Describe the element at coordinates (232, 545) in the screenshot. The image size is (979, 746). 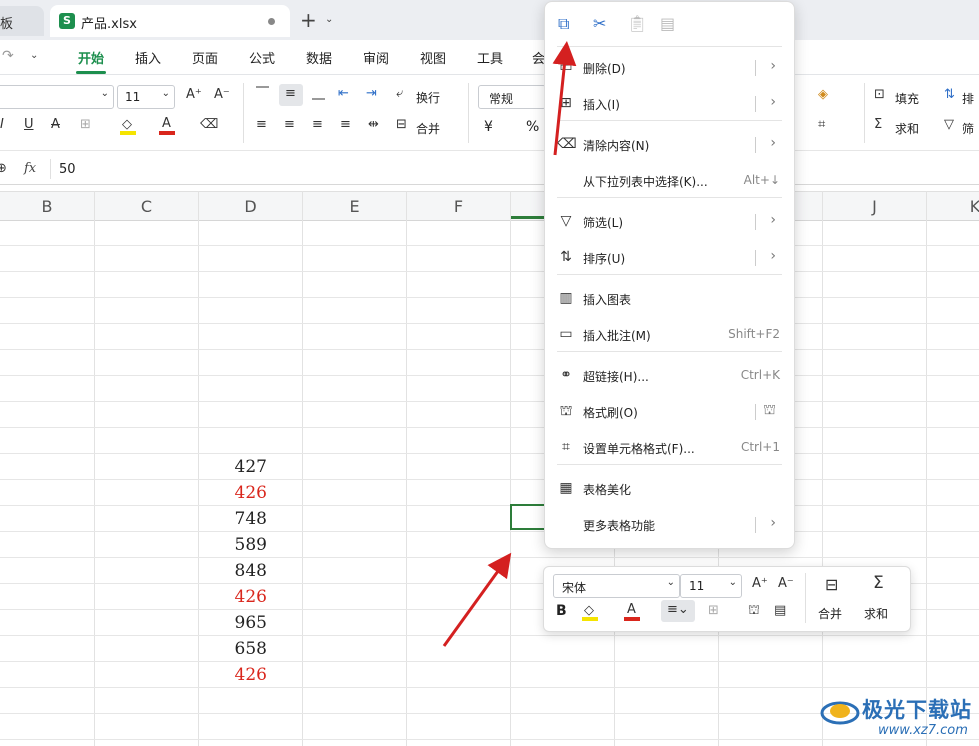
I see `cell-value: 589` at that location.